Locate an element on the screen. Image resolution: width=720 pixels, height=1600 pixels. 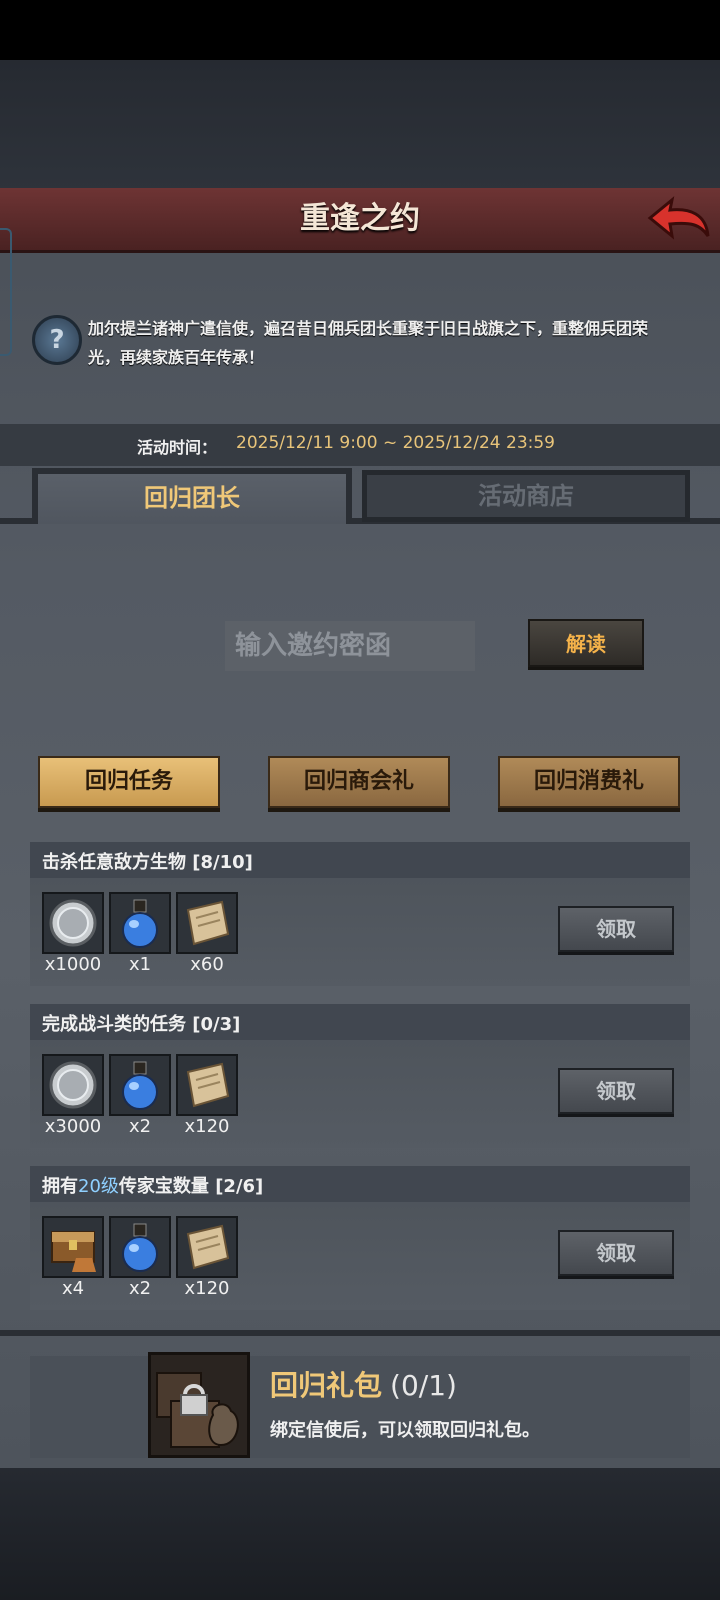
activity-time-label: 活动时间： is located at coordinates (177, 447).